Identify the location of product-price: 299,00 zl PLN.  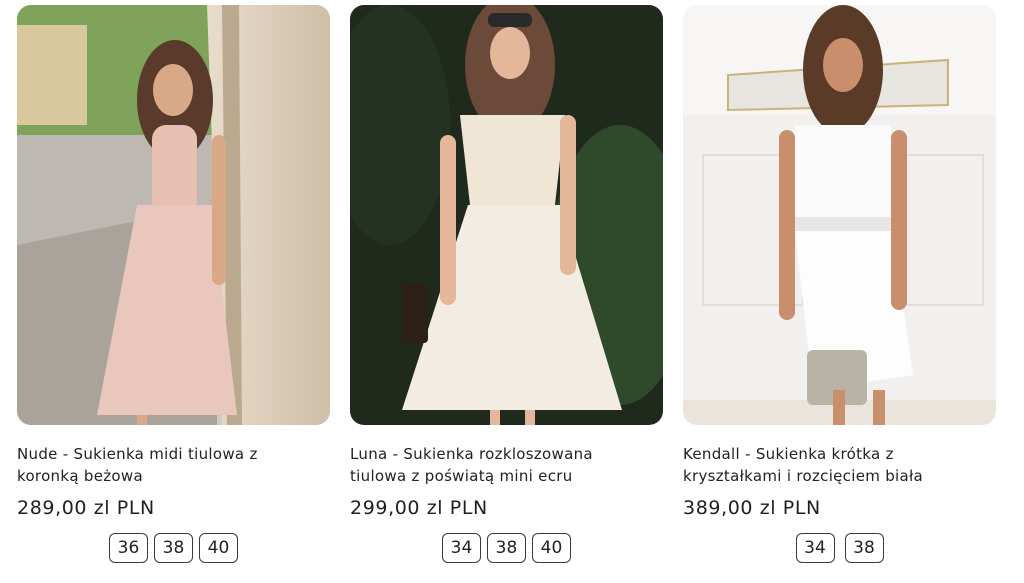
(419, 508).